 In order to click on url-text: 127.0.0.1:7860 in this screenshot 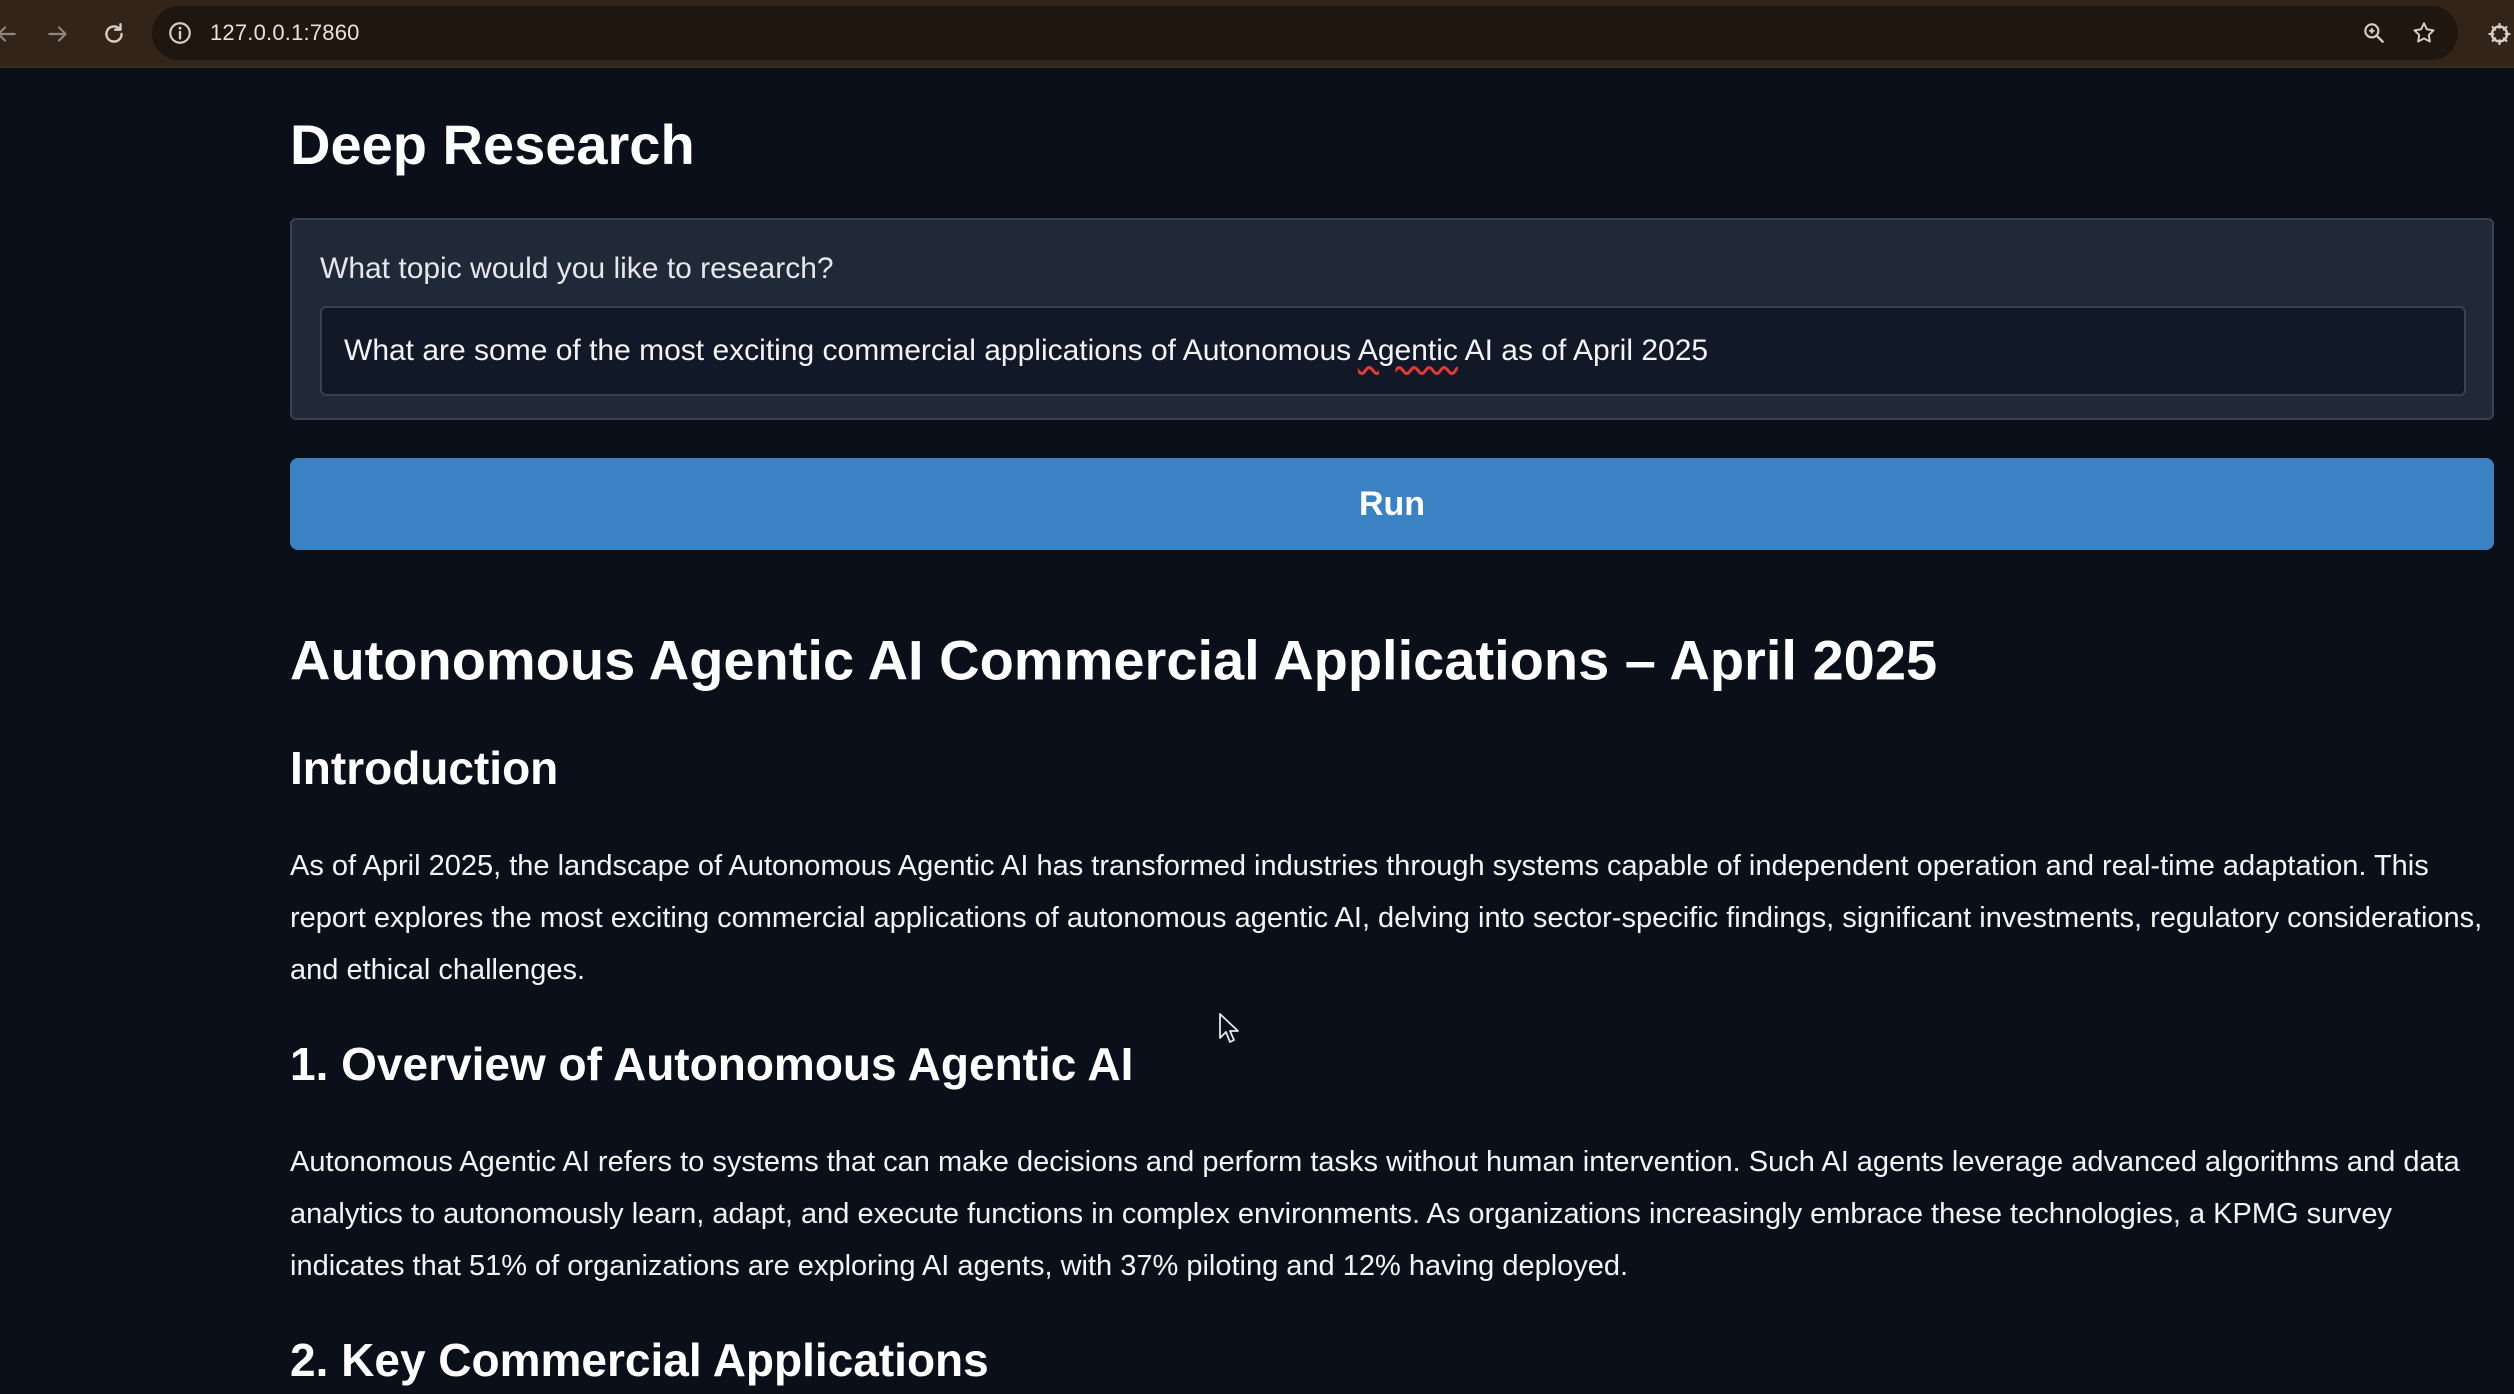, I will do `click(285, 33)`.